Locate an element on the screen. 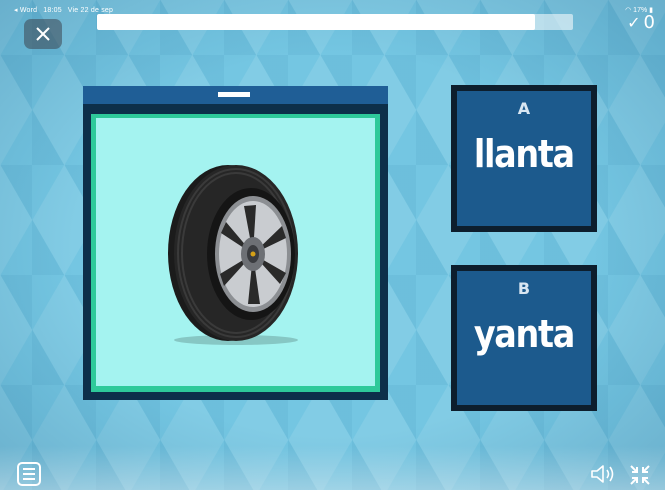 Image resolution: width=665 pixels, height=490 pixels. answer-a-word: llanta is located at coordinates (524, 154).